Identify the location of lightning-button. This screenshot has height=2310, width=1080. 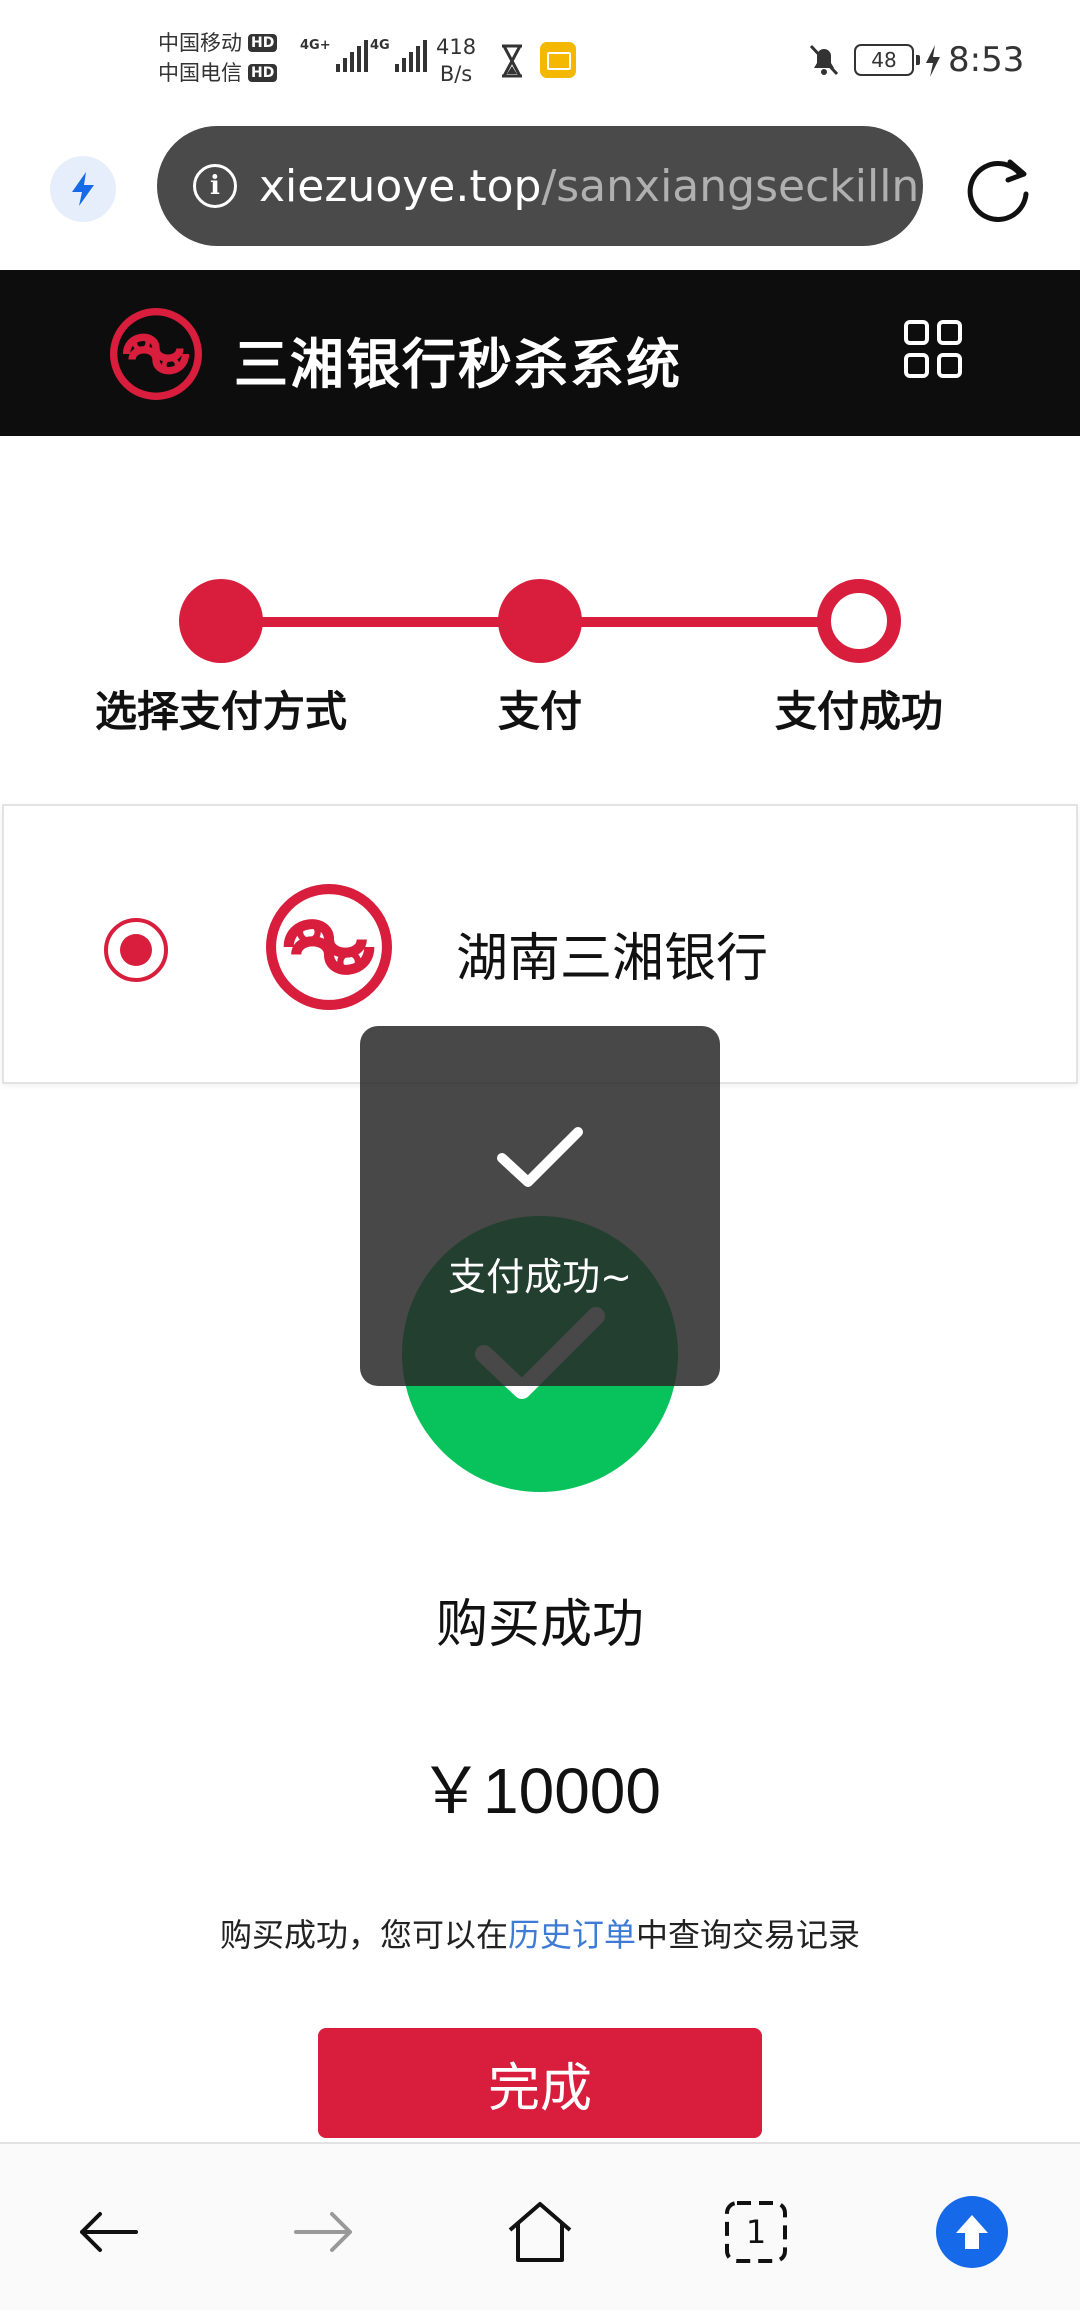
(83, 189).